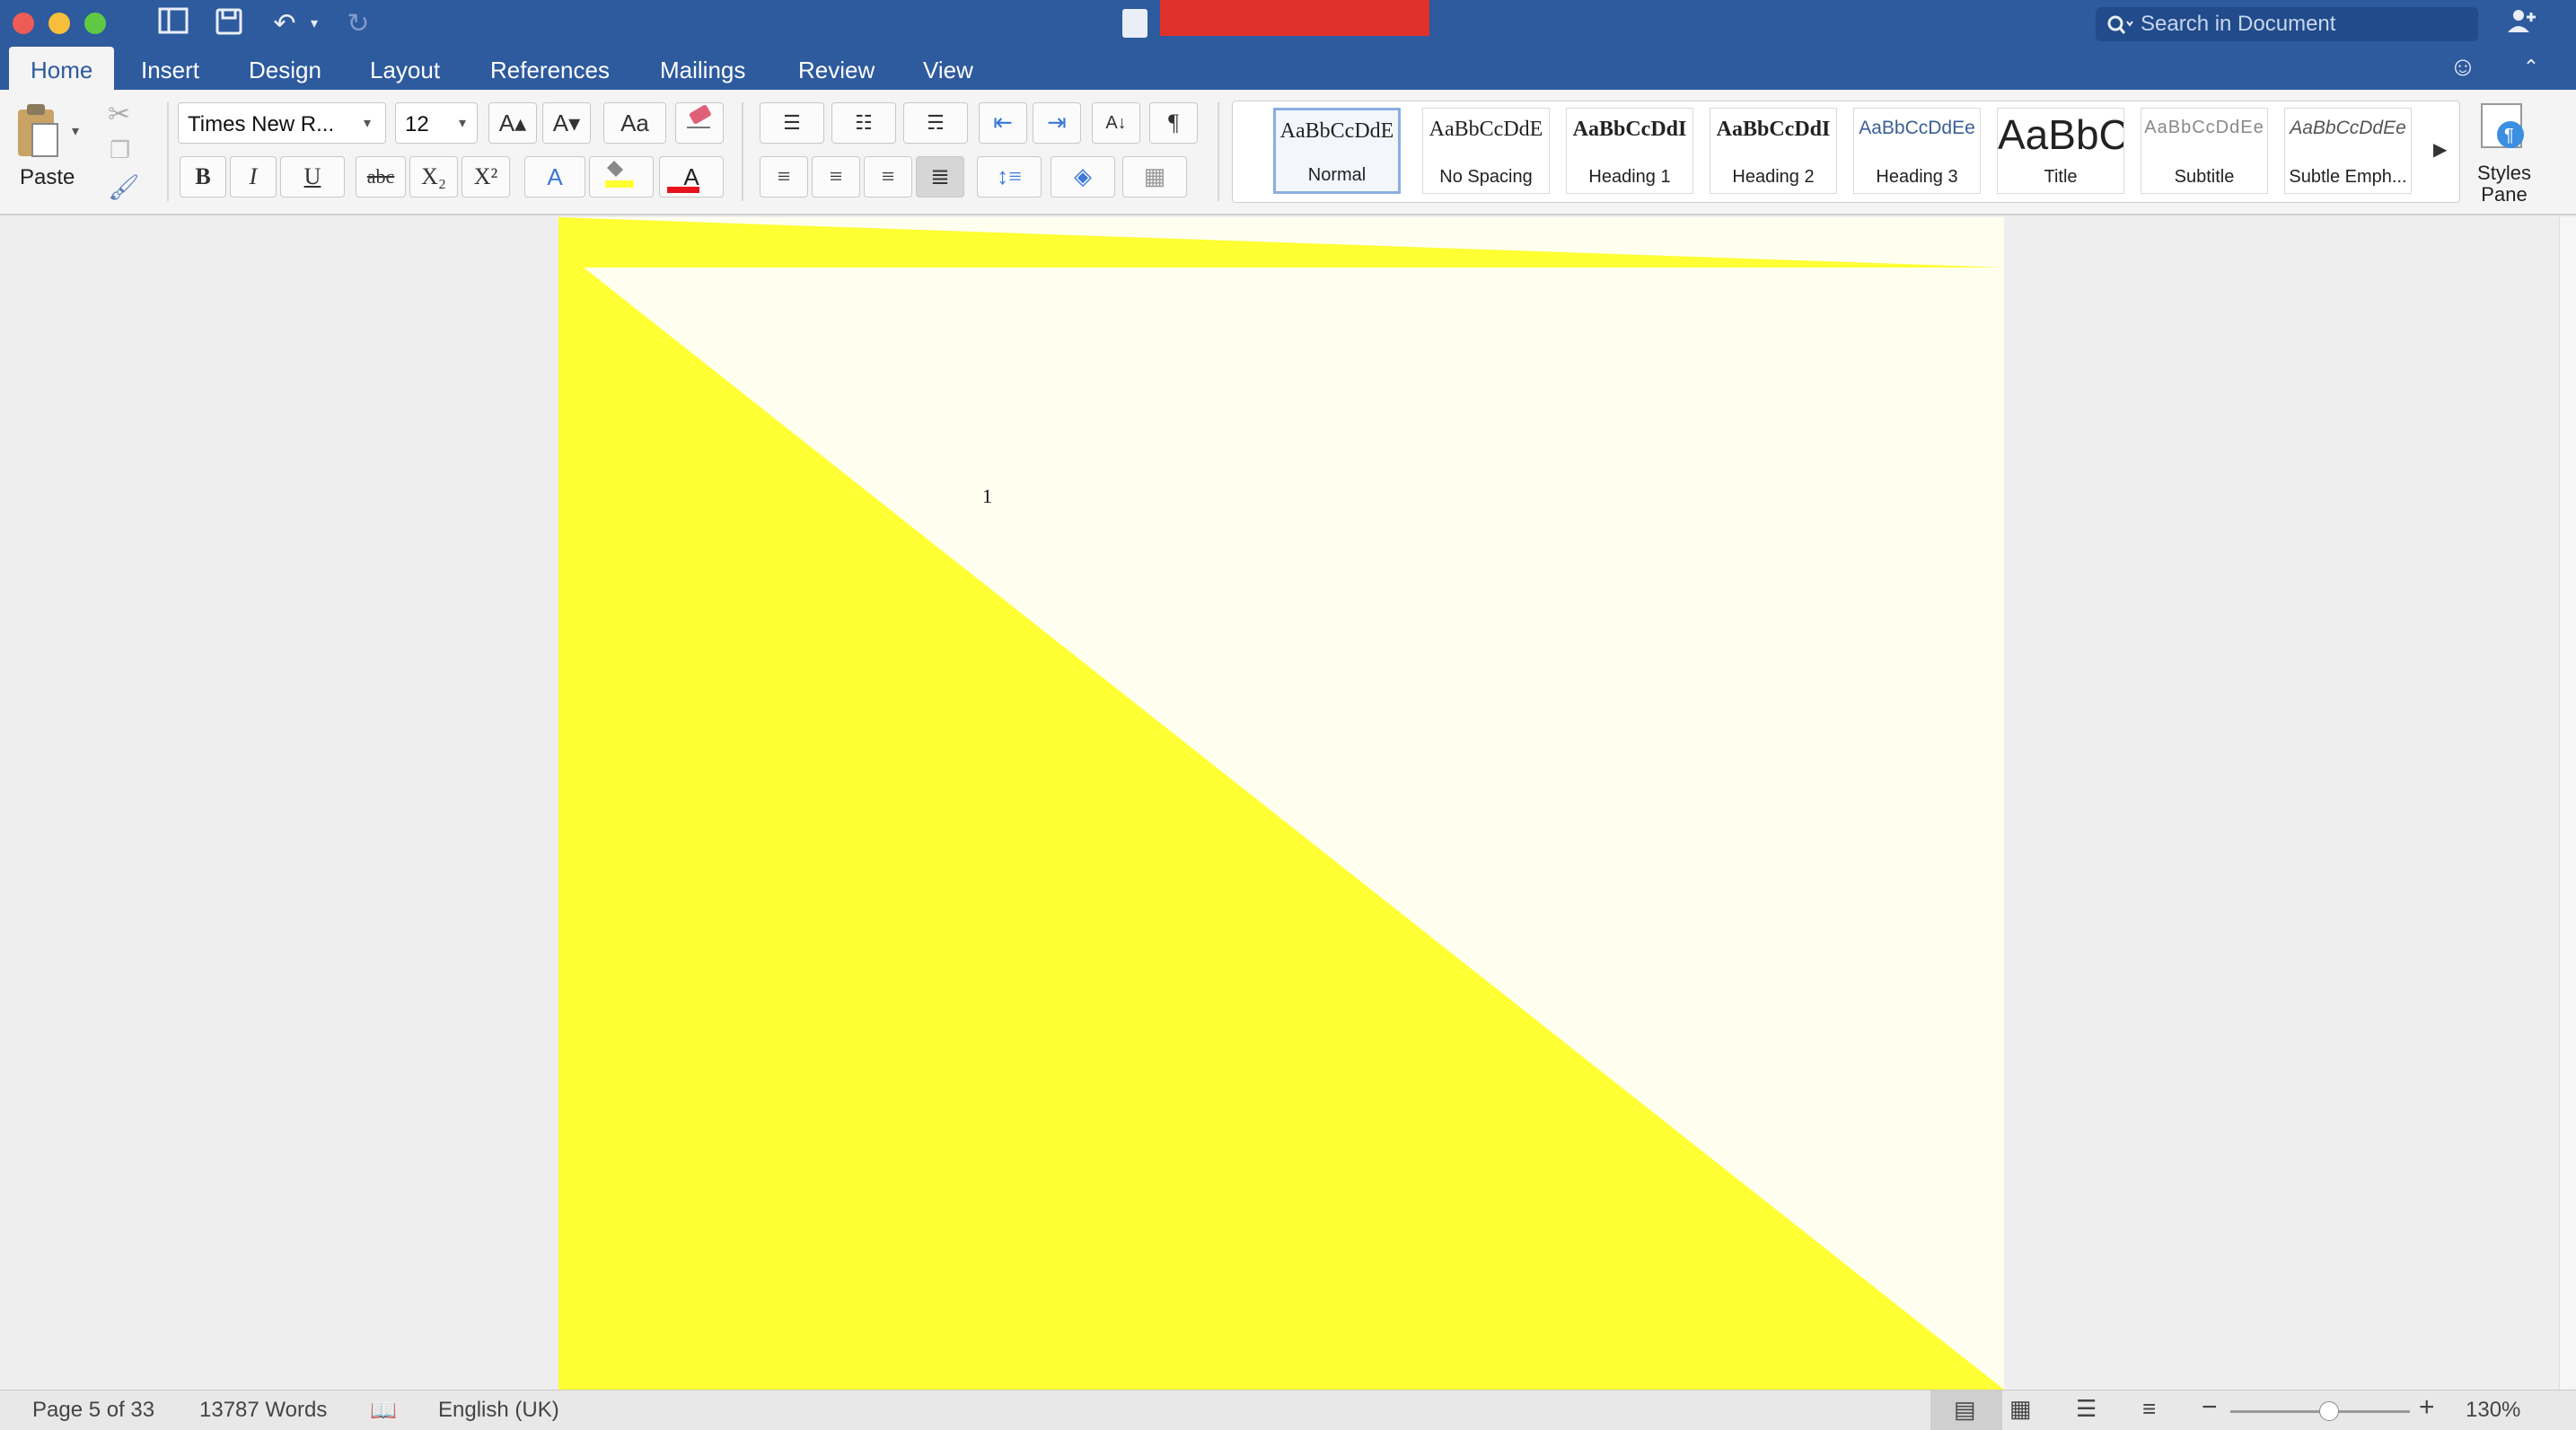  What do you see at coordinates (39, 138) in the screenshot?
I see `paste-button` at bounding box center [39, 138].